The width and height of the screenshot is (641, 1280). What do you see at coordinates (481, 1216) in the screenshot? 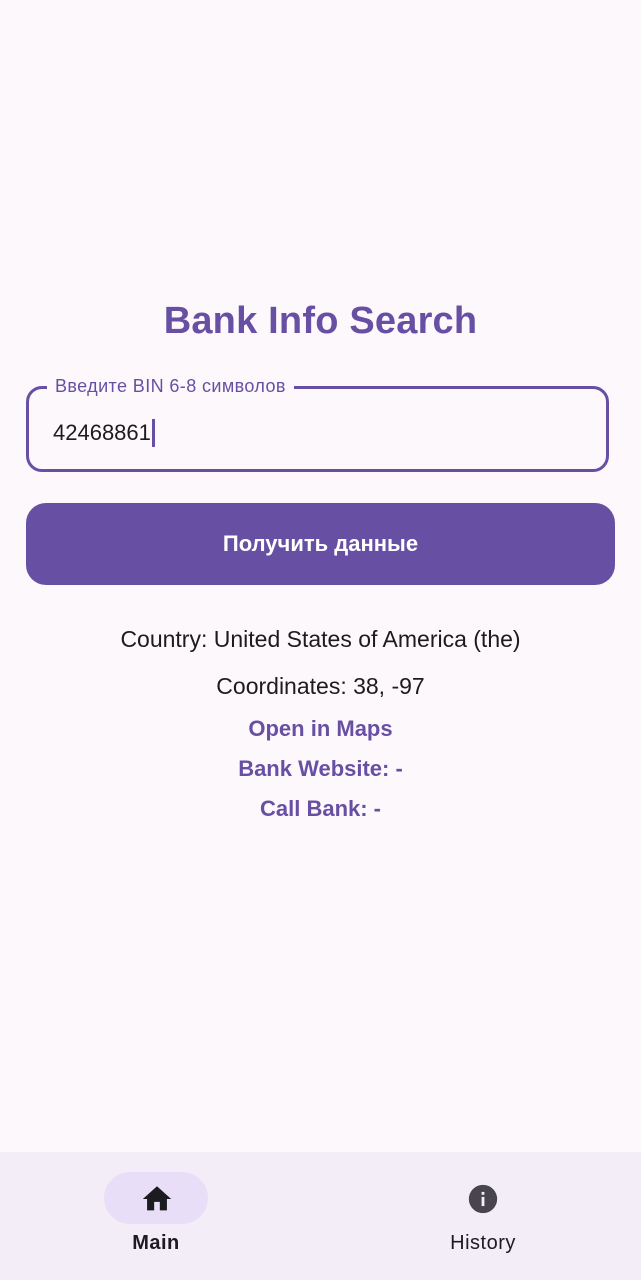
I see `nav-item-history: History` at bounding box center [481, 1216].